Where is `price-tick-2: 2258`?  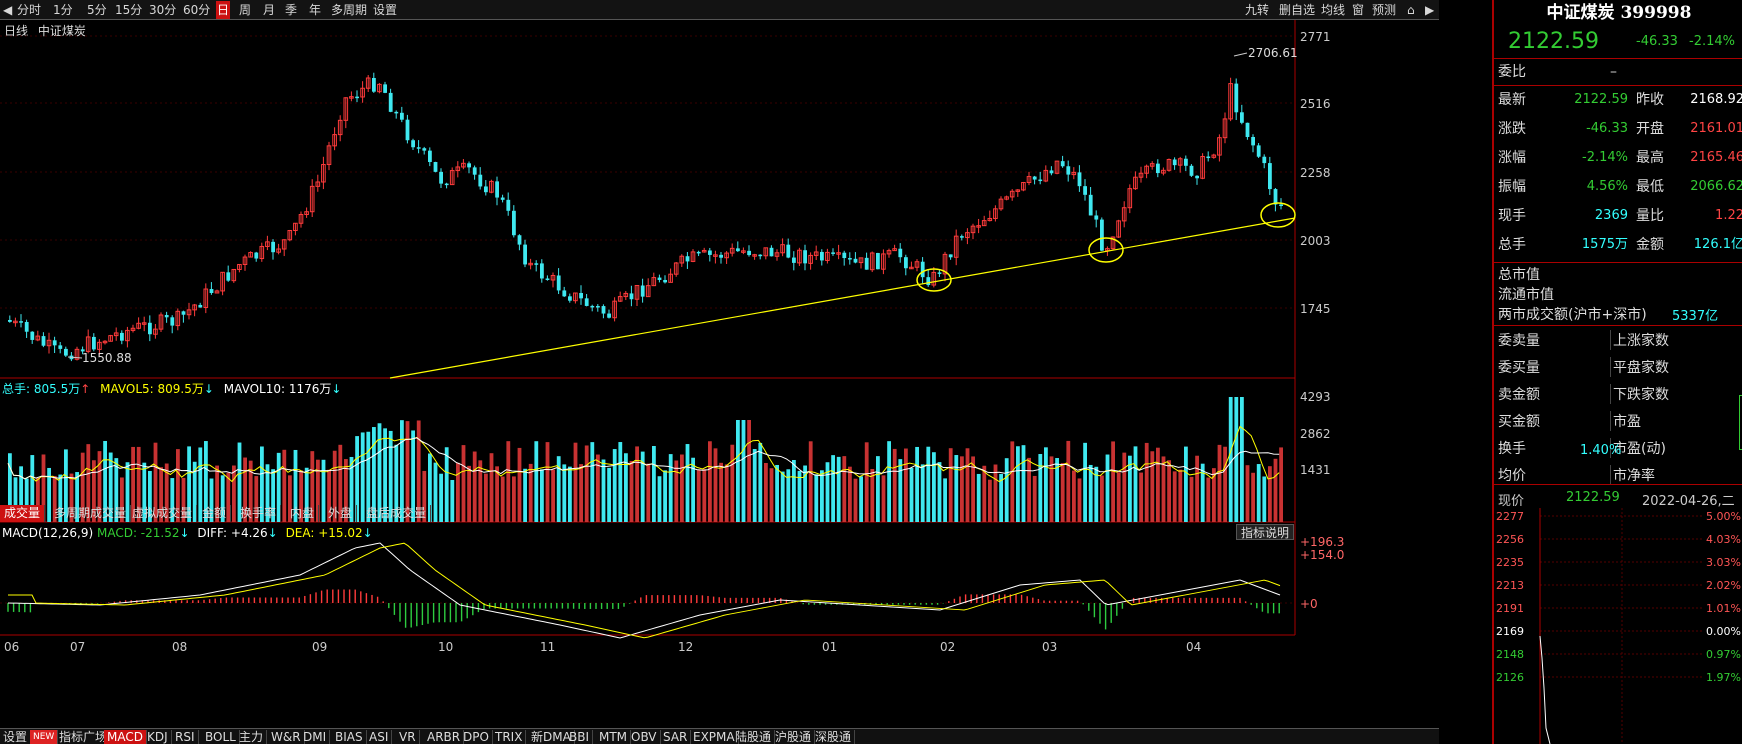 price-tick-2: 2258 is located at coordinates (1315, 173).